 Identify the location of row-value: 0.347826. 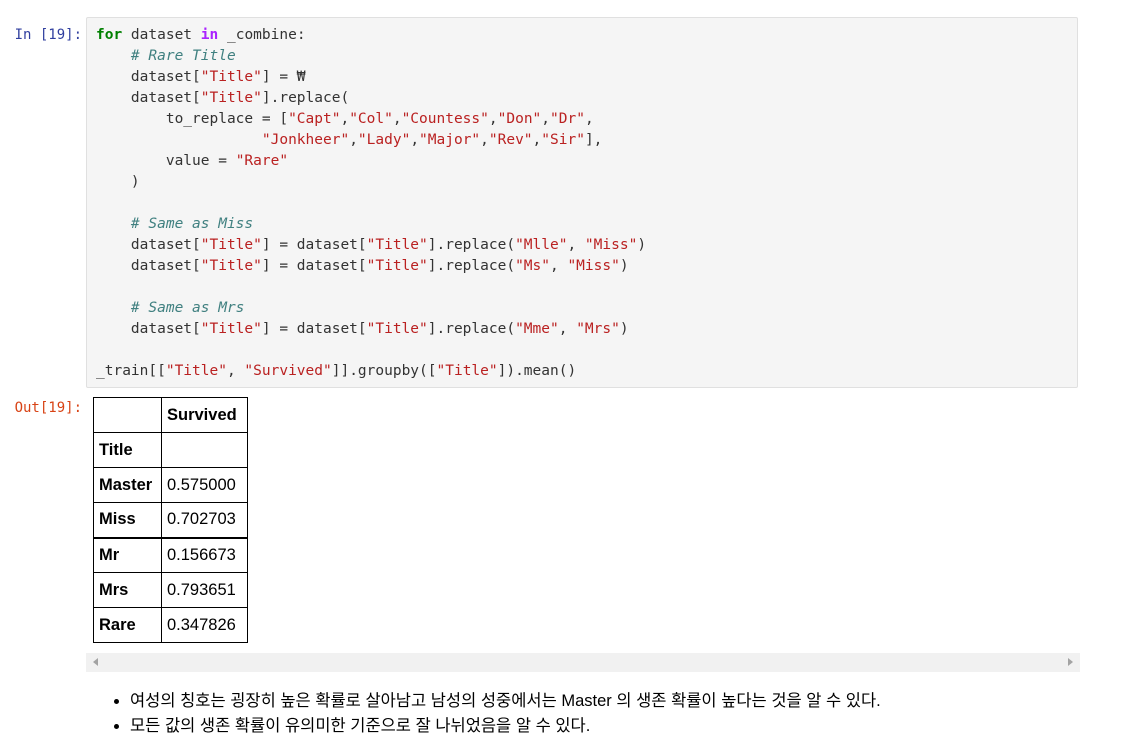
(204, 625).